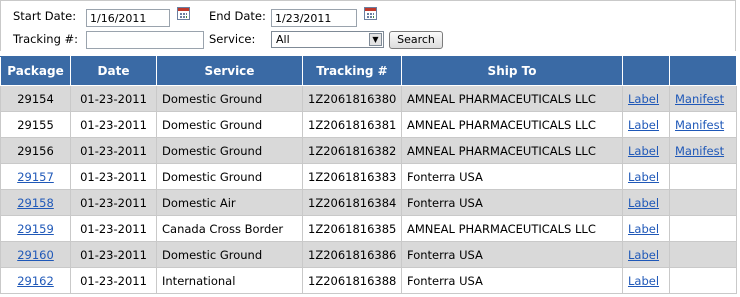 This screenshot has height=297, width=740. What do you see at coordinates (35, 71) in the screenshot?
I see `column-header-package: Package` at bounding box center [35, 71].